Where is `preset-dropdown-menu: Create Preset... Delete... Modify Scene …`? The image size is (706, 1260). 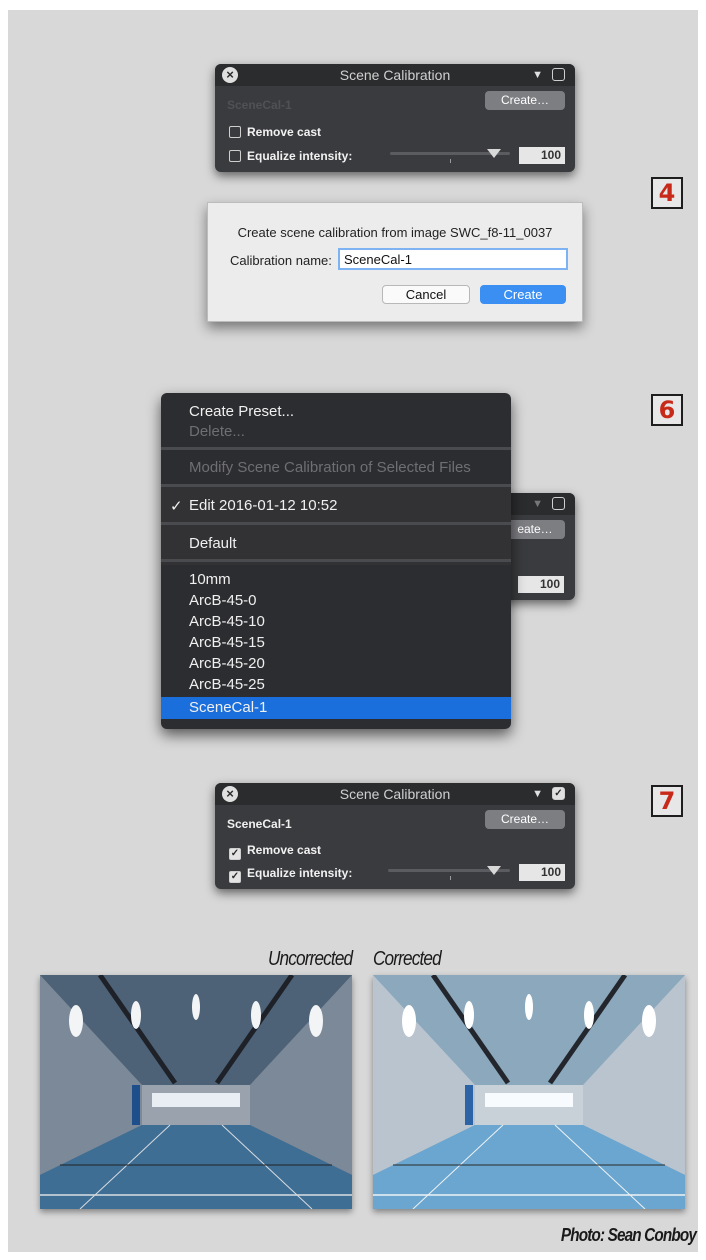
preset-dropdown-menu: Create Preset... Delete... Modify Scene … is located at coordinates (336, 561).